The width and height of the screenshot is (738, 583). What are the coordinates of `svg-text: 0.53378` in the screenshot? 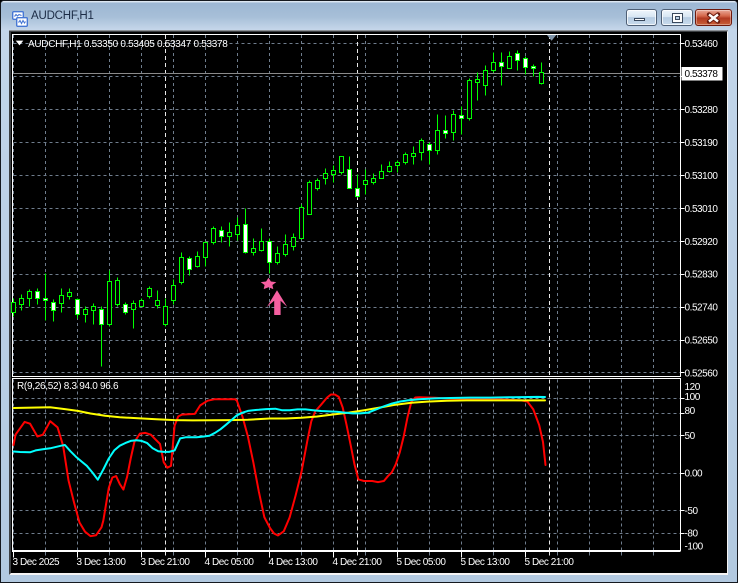 It's located at (702, 74).